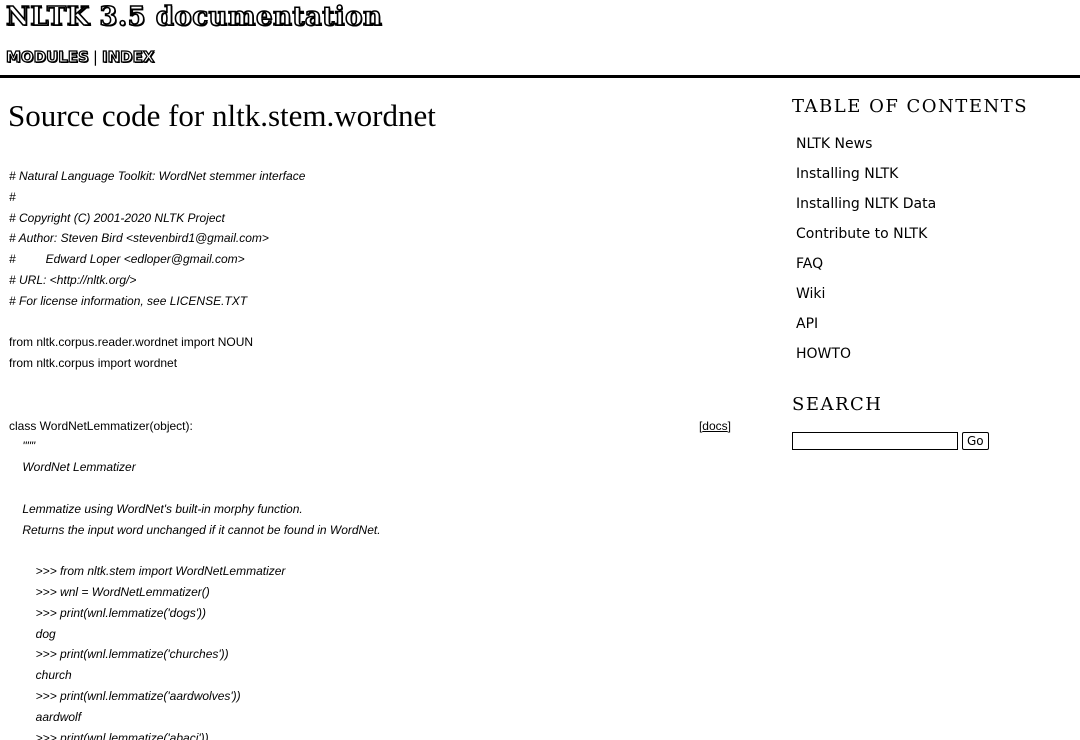  I want to click on toc-link: Wiki, so click(810, 294).